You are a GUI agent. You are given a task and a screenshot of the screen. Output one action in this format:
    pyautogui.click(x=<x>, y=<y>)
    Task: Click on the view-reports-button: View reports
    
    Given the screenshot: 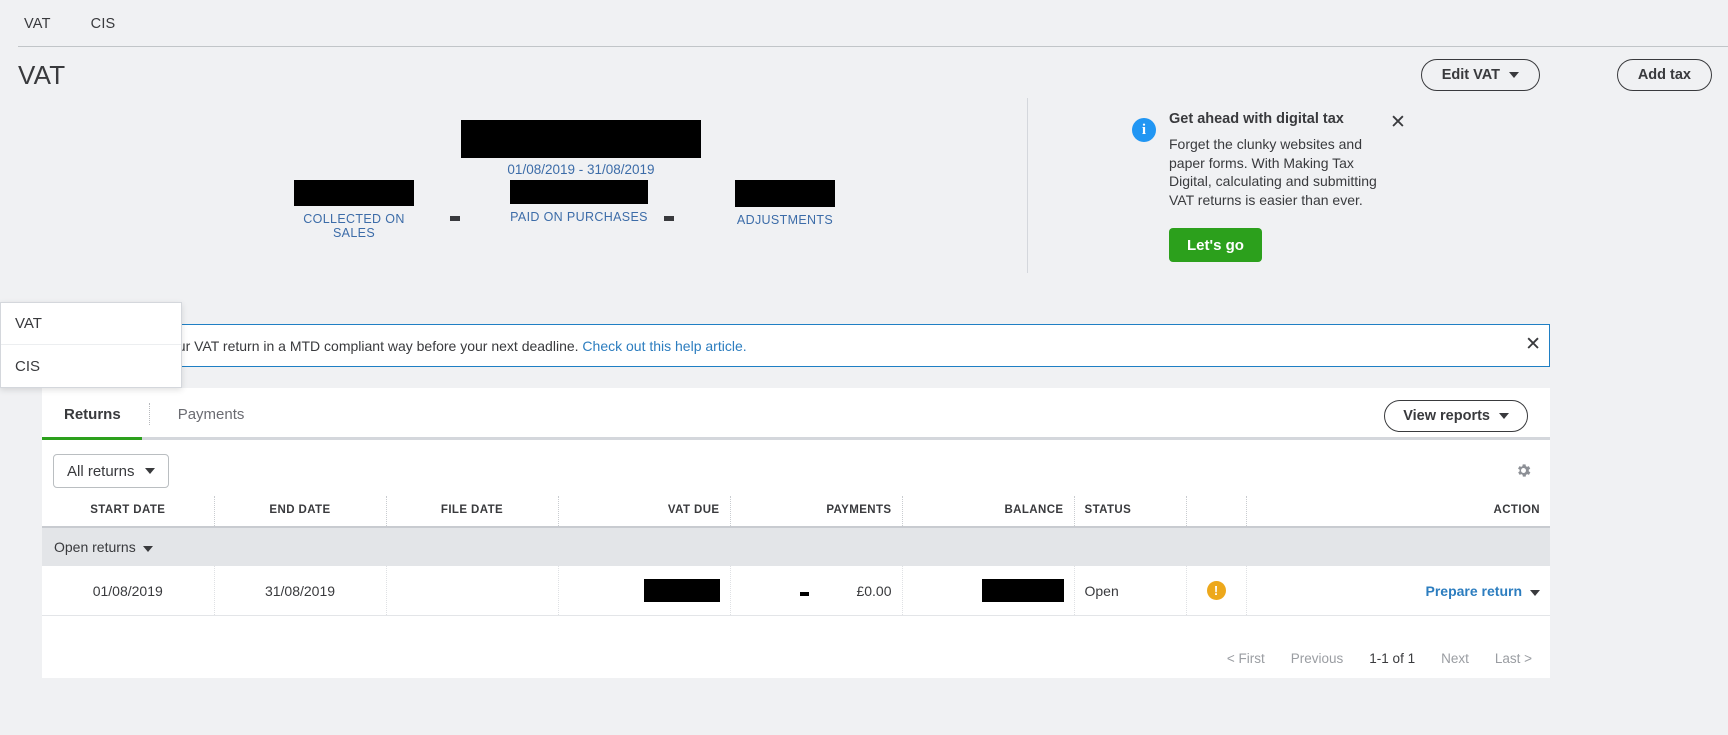 What is the action you would take?
    pyautogui.click(x=1456, y=416)
    